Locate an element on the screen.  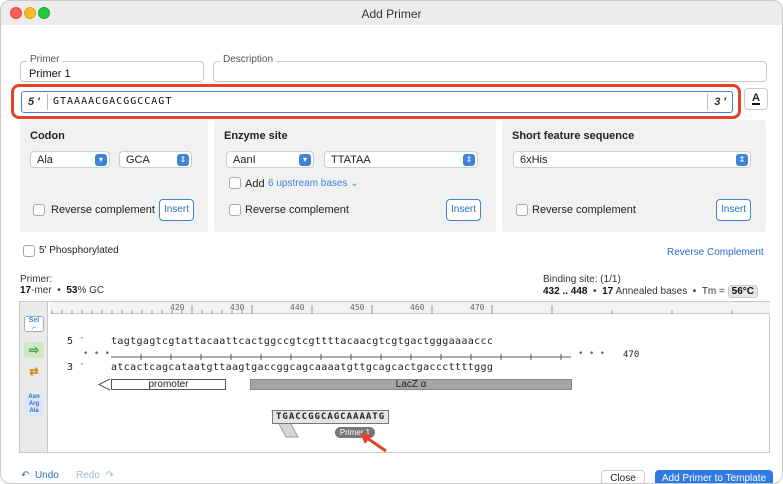
description-legend: Description is located at coordinates (248, 59).